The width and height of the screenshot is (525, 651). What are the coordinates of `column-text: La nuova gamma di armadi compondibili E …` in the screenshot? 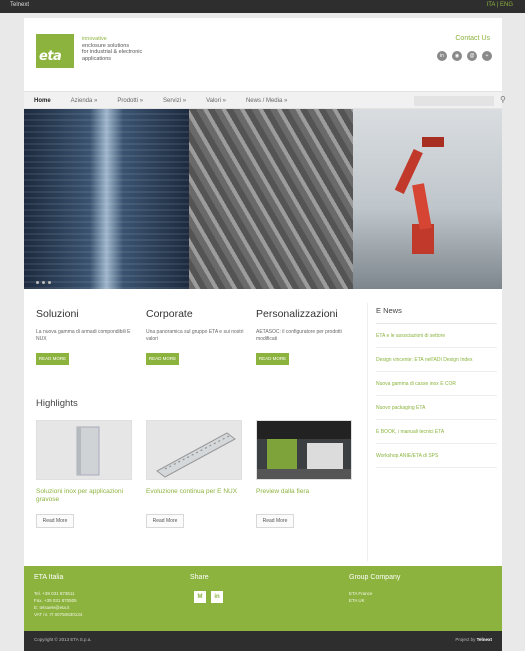 It's located at (83, 335).